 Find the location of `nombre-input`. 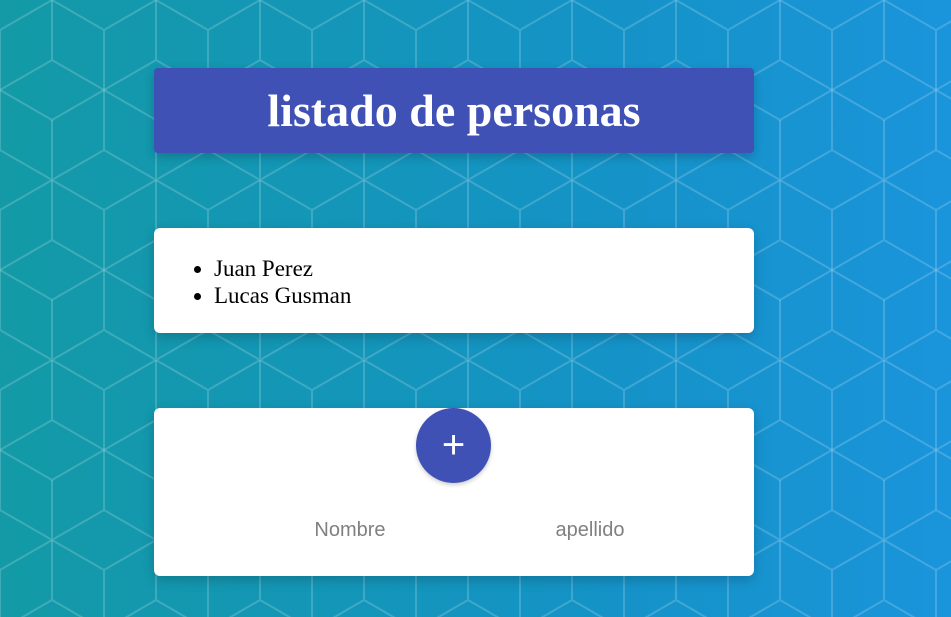

nombre-input is located at coordinates (350, 530).